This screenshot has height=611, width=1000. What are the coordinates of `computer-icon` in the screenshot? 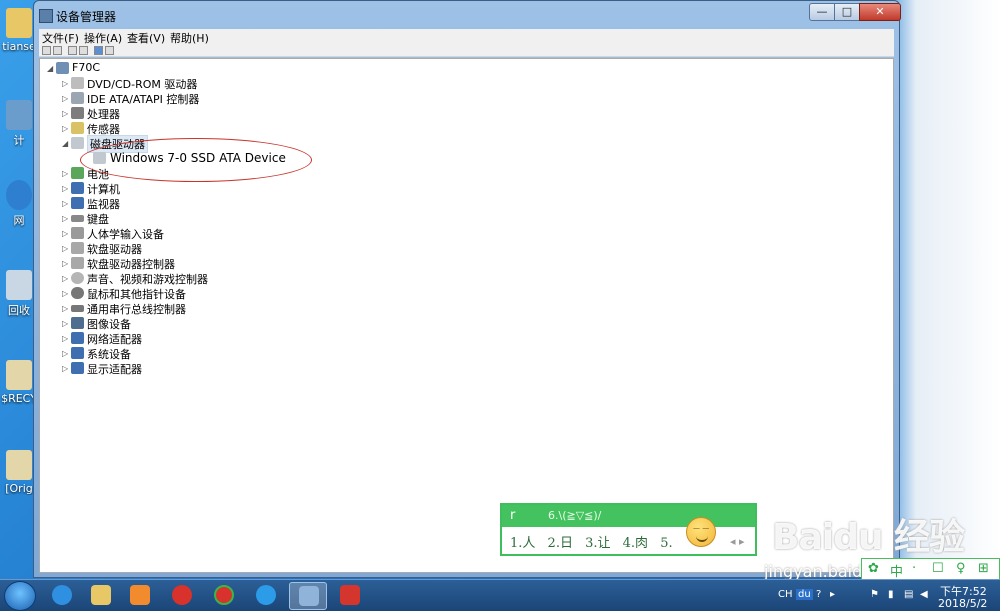 It's located at (19, 115).